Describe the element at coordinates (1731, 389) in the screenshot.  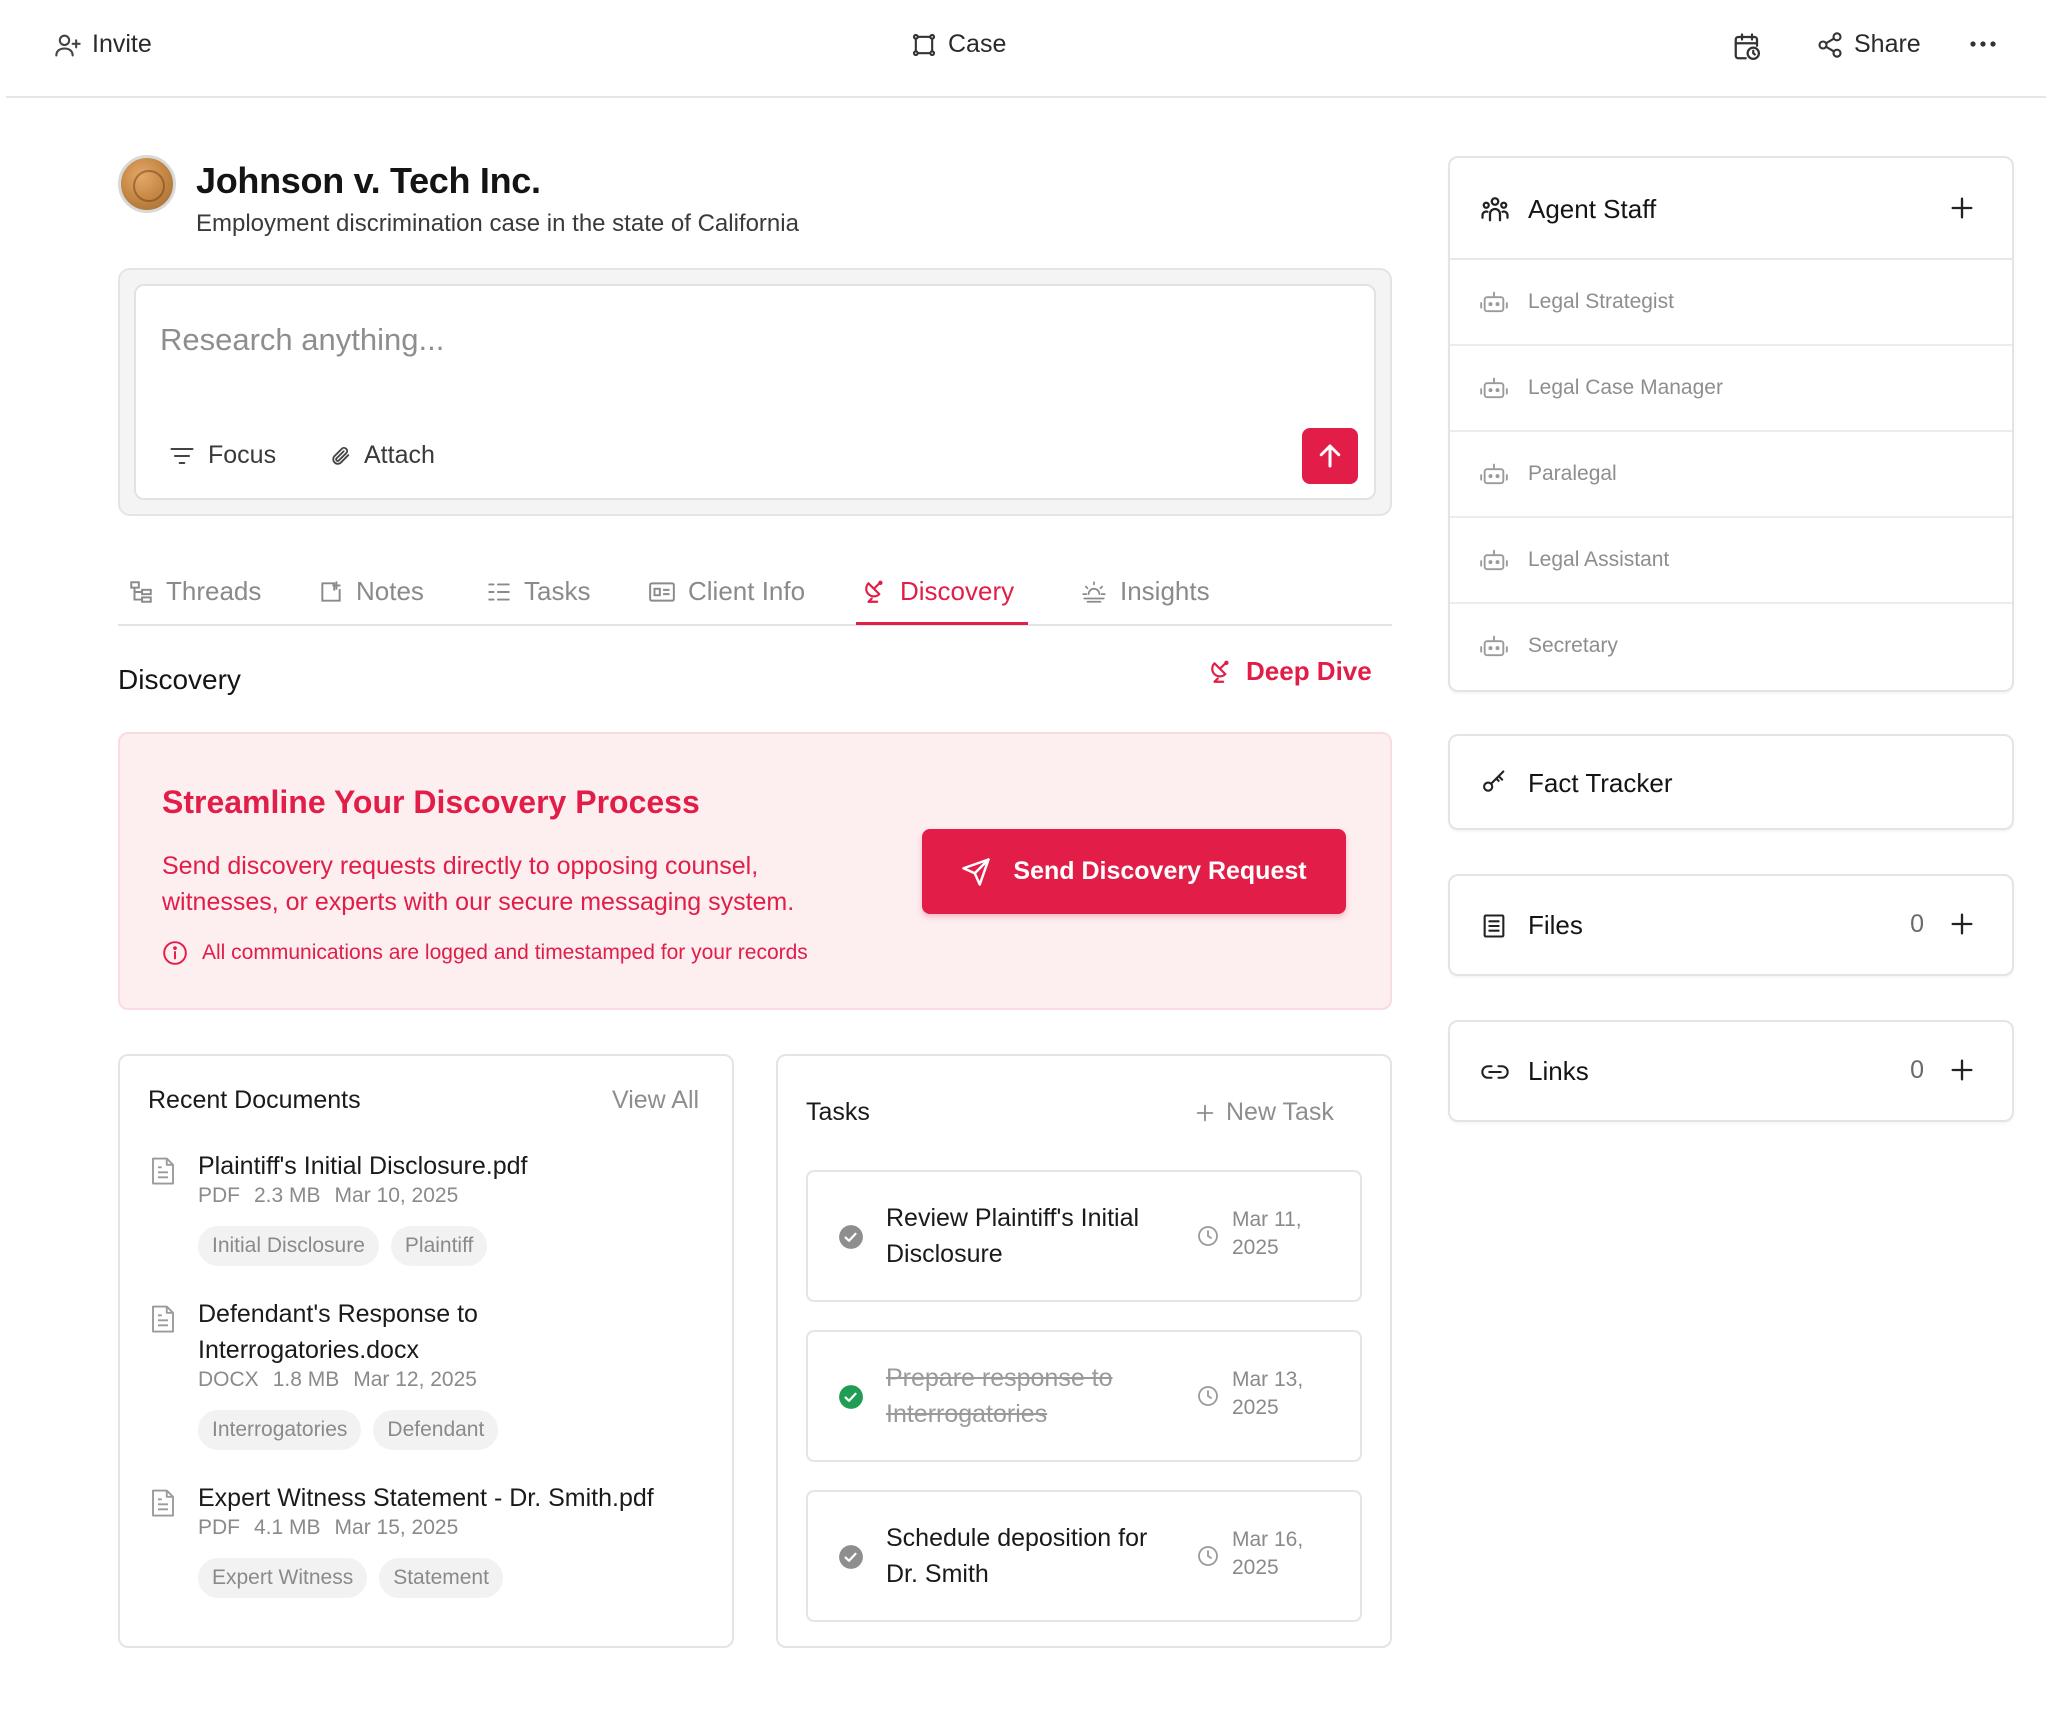
I see `agent-item-legal-case-manager: Legal Case Manager` at that location.